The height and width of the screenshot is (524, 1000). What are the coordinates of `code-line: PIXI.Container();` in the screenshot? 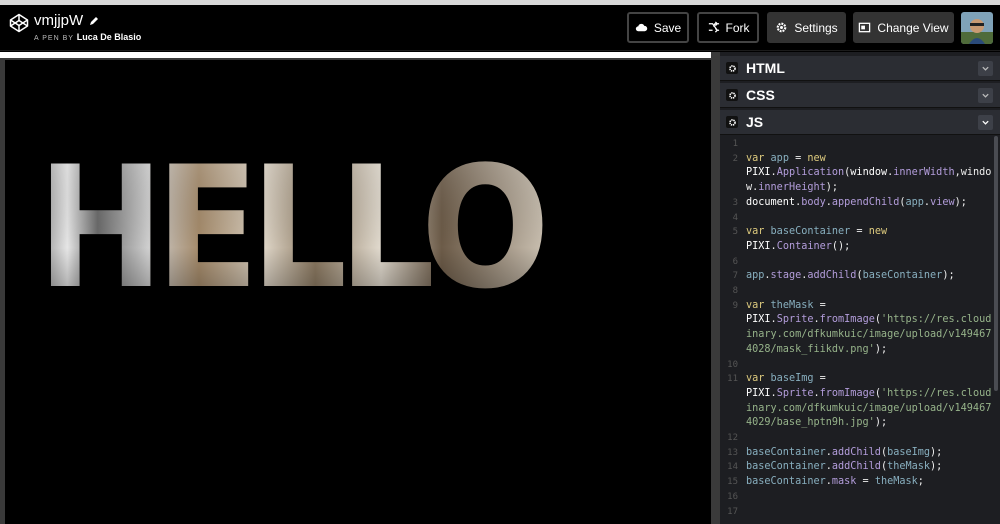 It's located at (860, 247).